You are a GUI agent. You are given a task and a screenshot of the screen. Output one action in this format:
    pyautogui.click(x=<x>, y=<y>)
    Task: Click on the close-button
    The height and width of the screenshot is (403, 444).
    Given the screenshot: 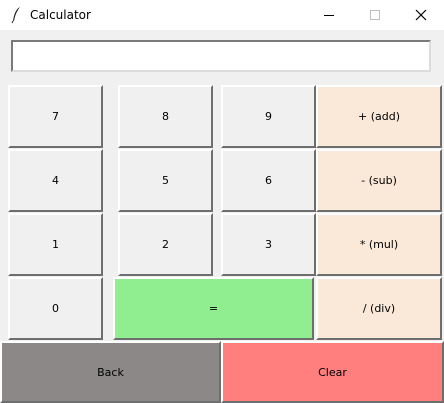 What is the action you would take?
    pyautogui.click(x=421, y=15)
    